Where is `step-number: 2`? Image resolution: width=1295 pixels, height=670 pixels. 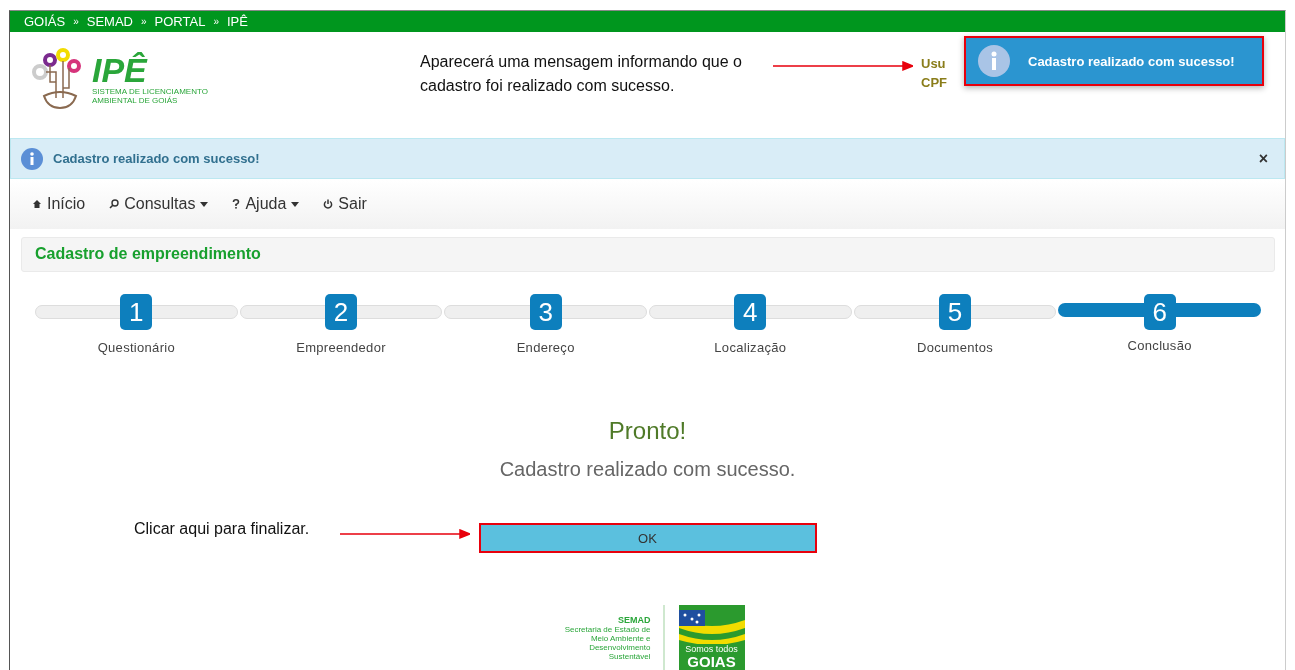 step-number: 2 is located at coordinates (341, 312).